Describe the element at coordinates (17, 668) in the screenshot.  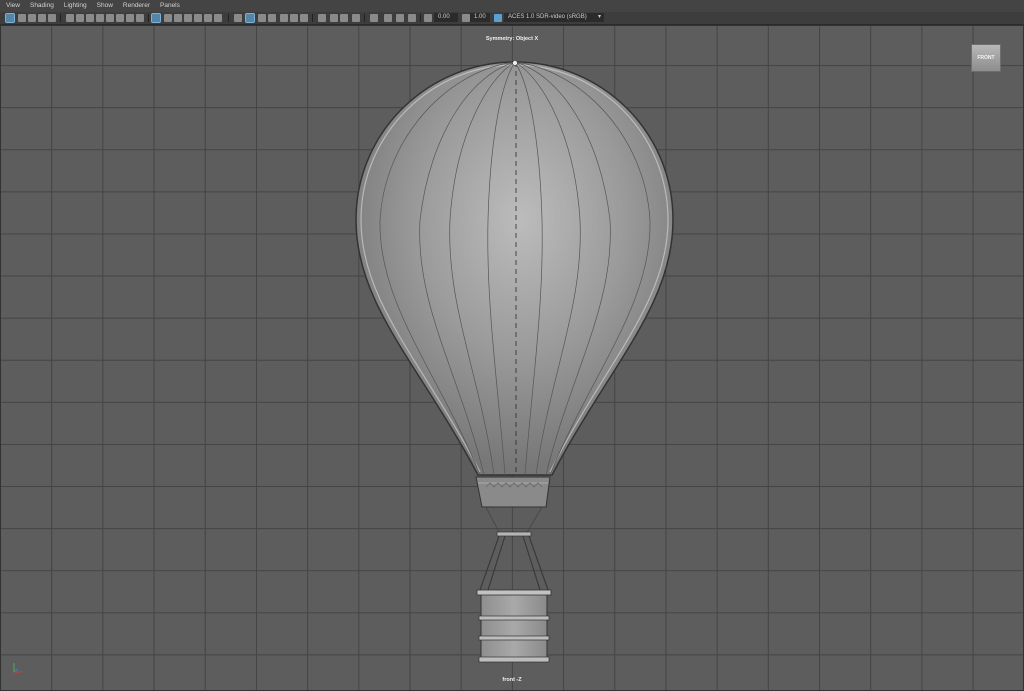
I see `axis-gizmo-icon` at that location.